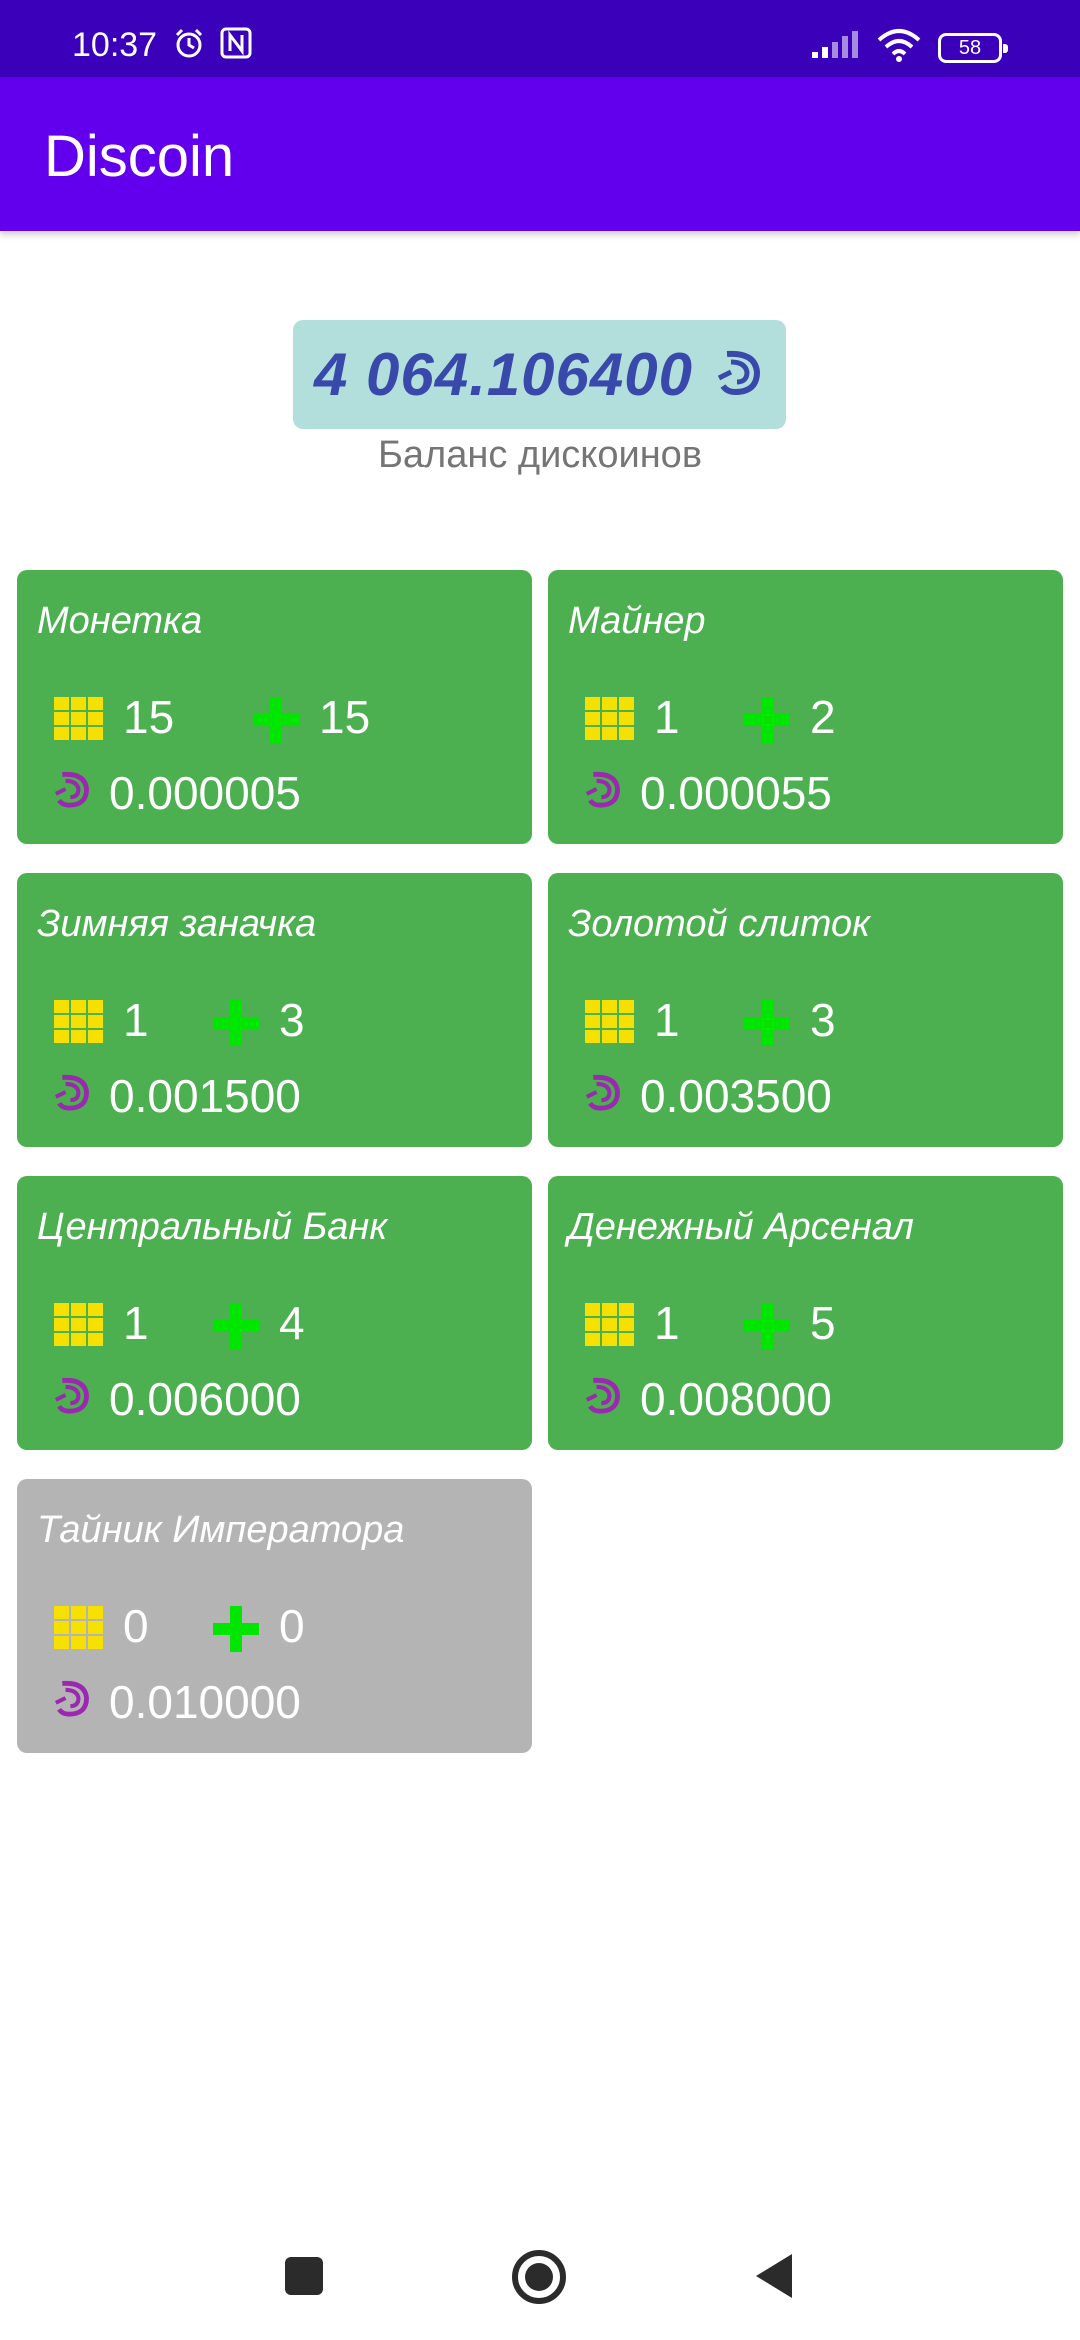  Describe the element at coordinates (292, 1323) in the screenshot. I see `plus-value: 4` at that location.